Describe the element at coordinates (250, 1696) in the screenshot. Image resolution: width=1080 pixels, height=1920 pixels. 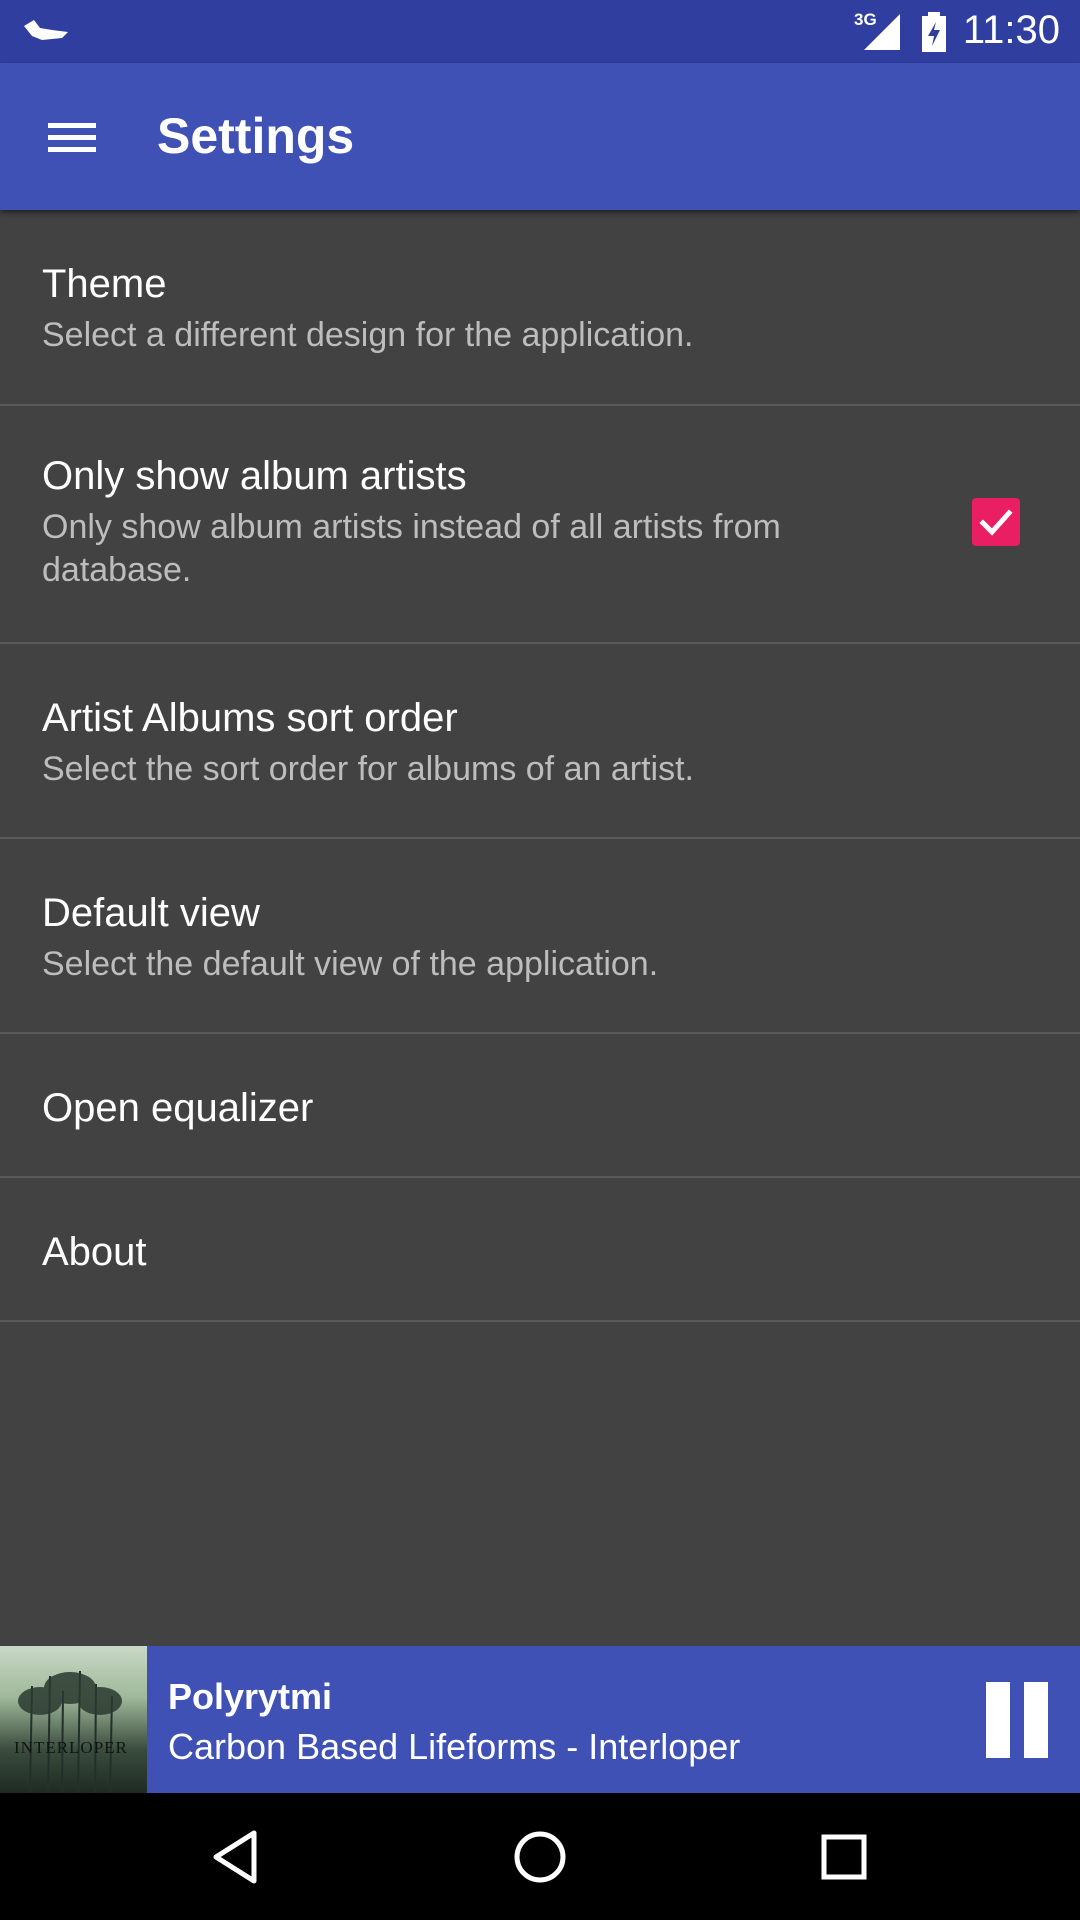
I see `track-title: Polyrytmi` at that location.